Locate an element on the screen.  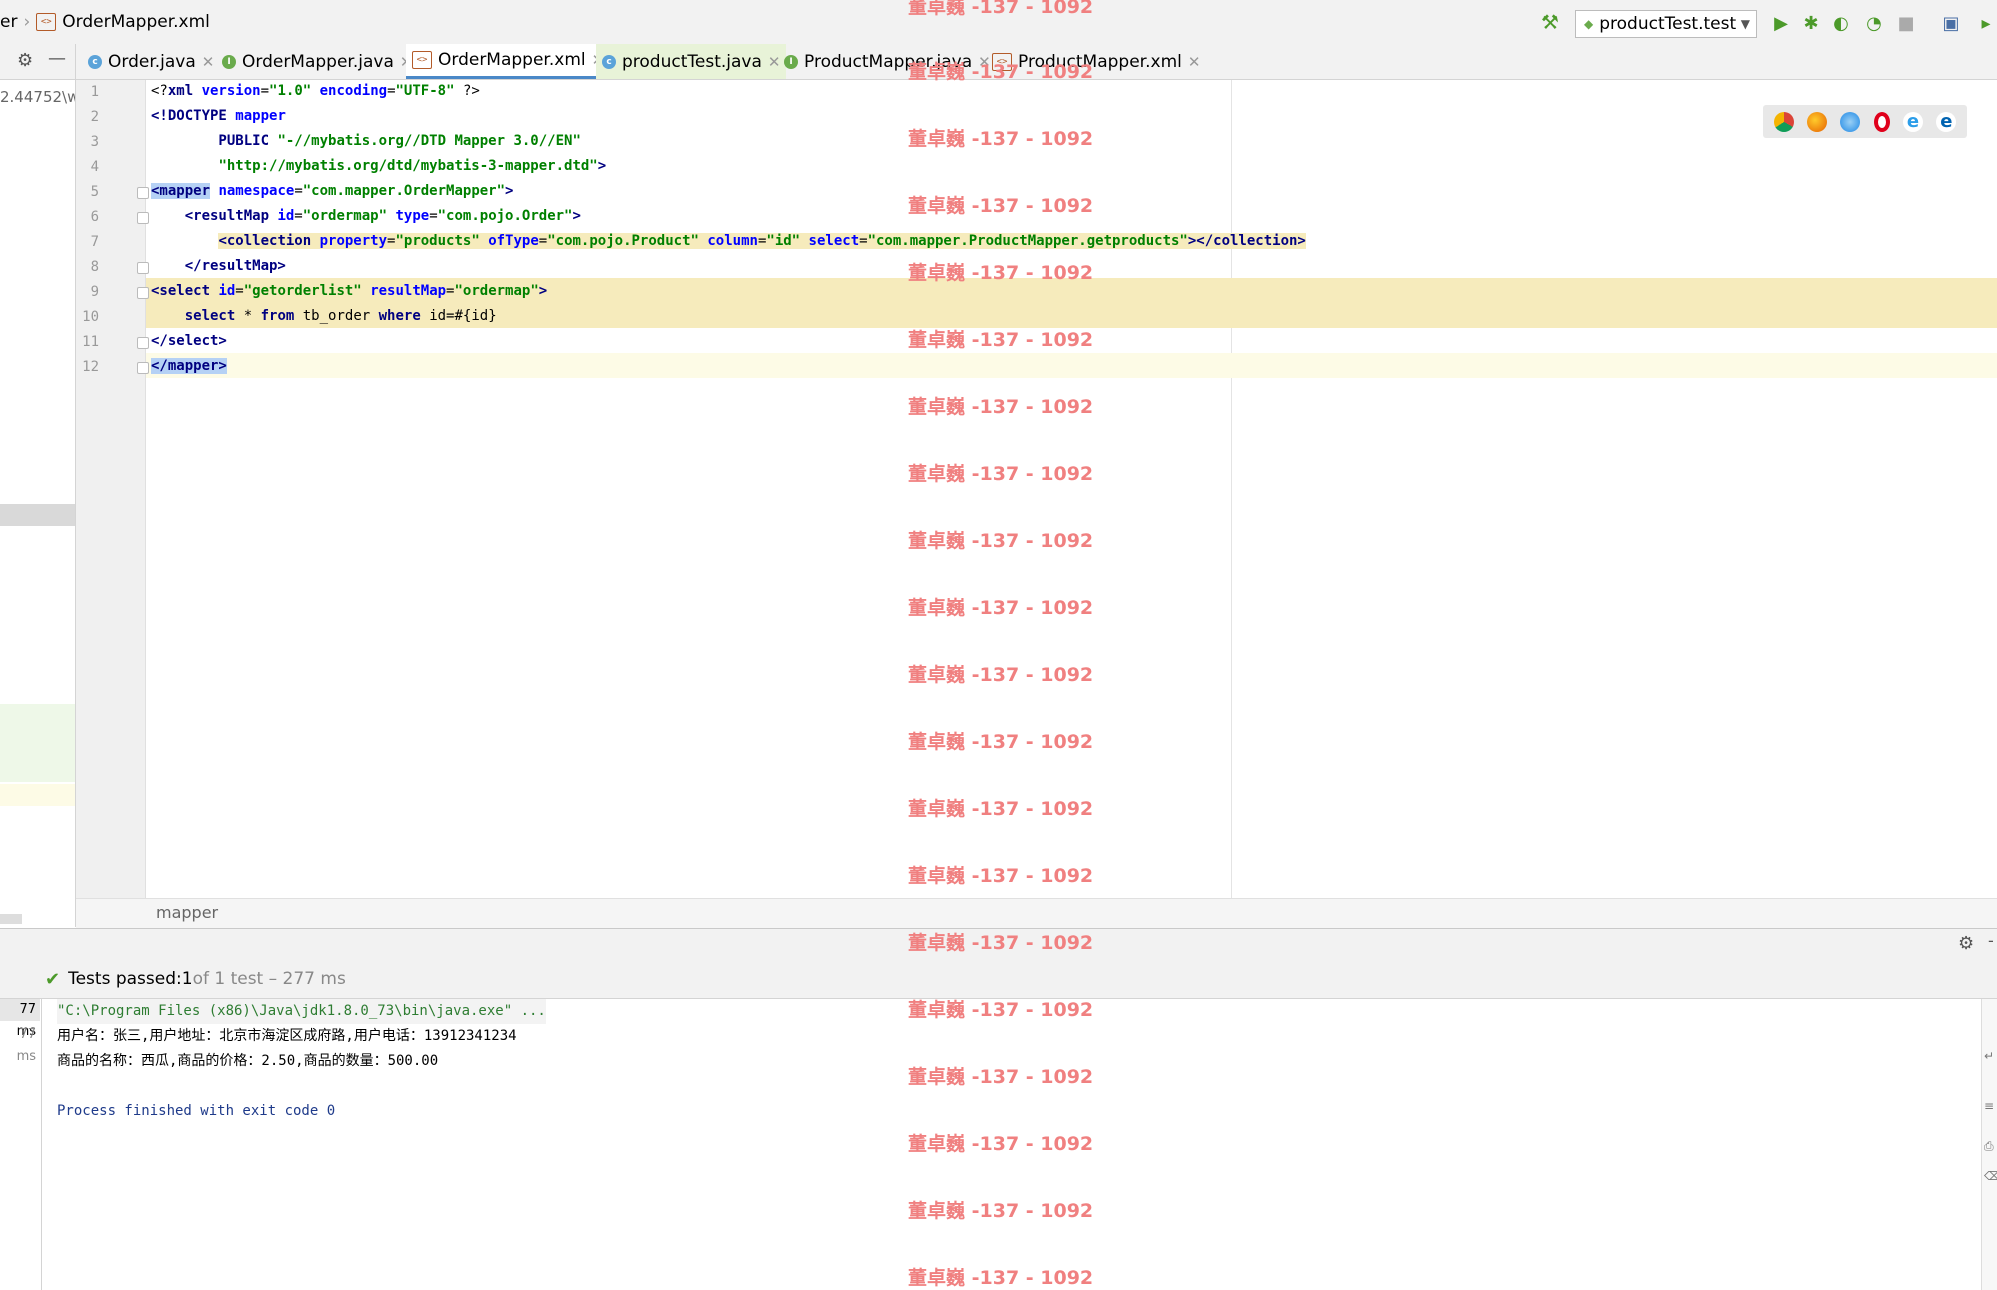
tab-label: Order.java is located at coordinates (152, 61).